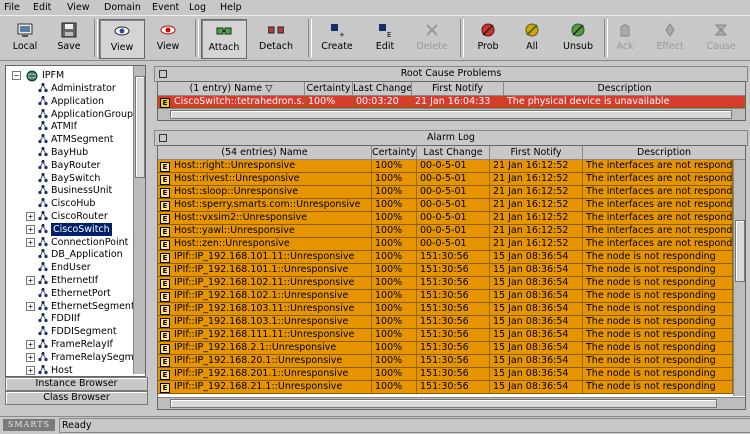  Describe the element at coordinates (670, 38) in the screenshot. I see `effect-button: Effect` at that location.